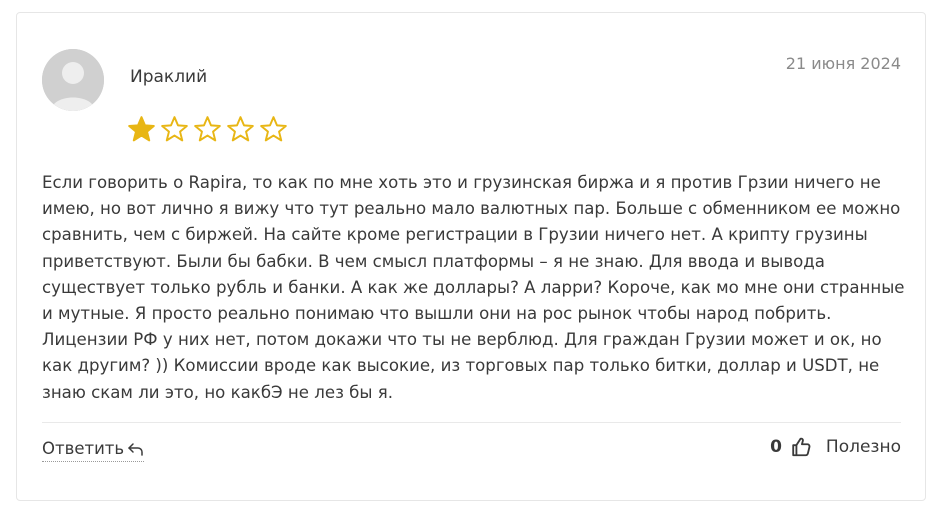 The height and width of the screenshot is (510, 935). Describe the element at coordinates (776, 447) in the screenshot. I see `likes-count: 0` at that location.